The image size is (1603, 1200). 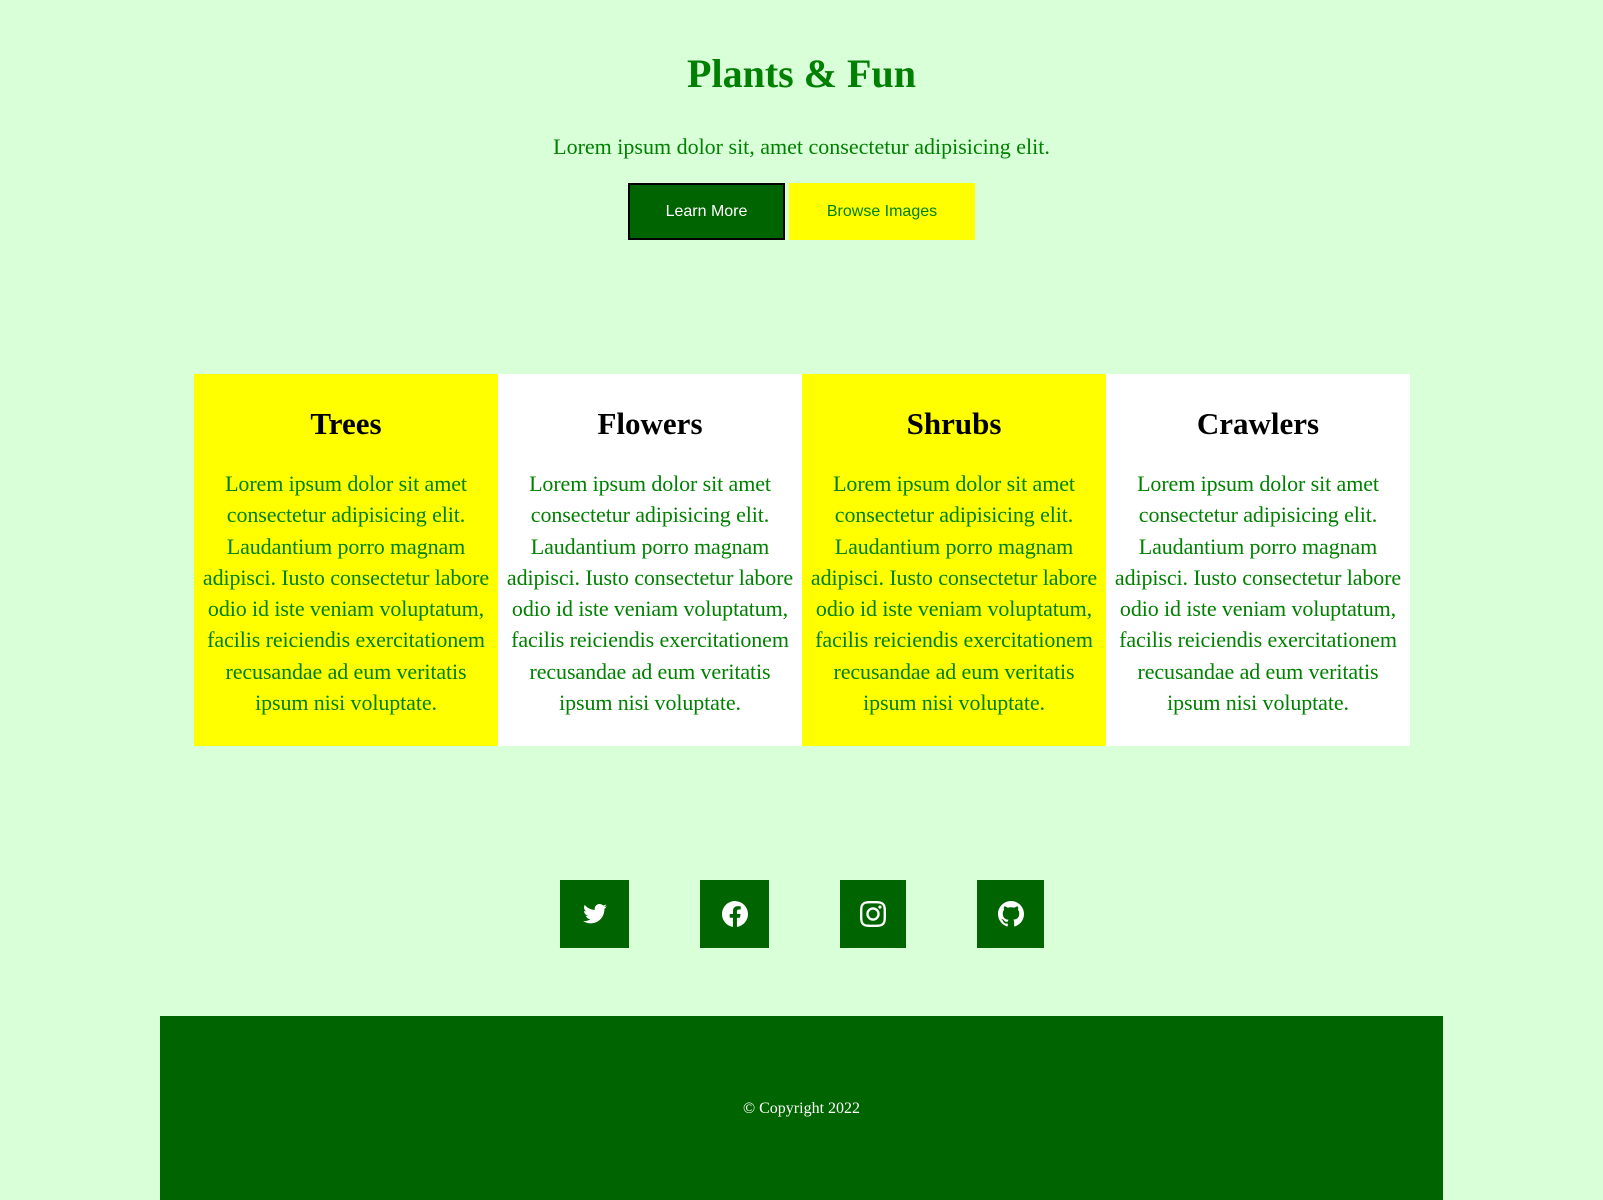 I want to click on twitter-link, so click(x=594, y=914).